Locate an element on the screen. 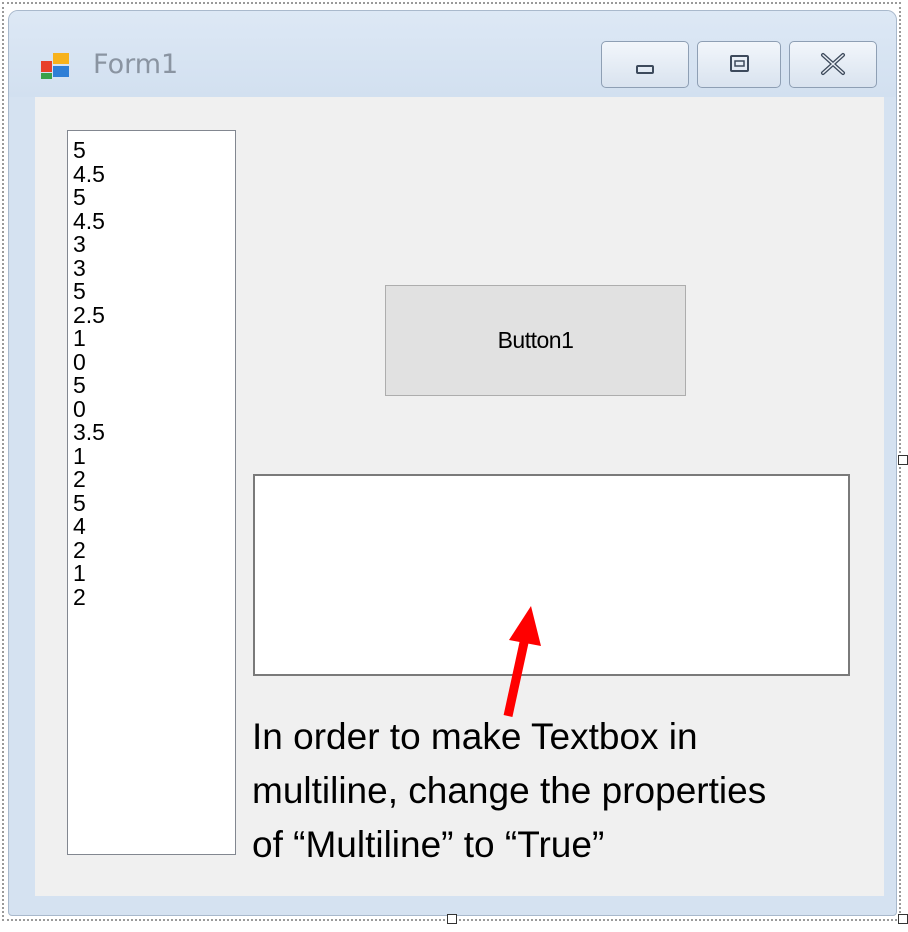 This screenshot has height=932, width=908. title-bar: Form1 is located at coordinates (452, 54).